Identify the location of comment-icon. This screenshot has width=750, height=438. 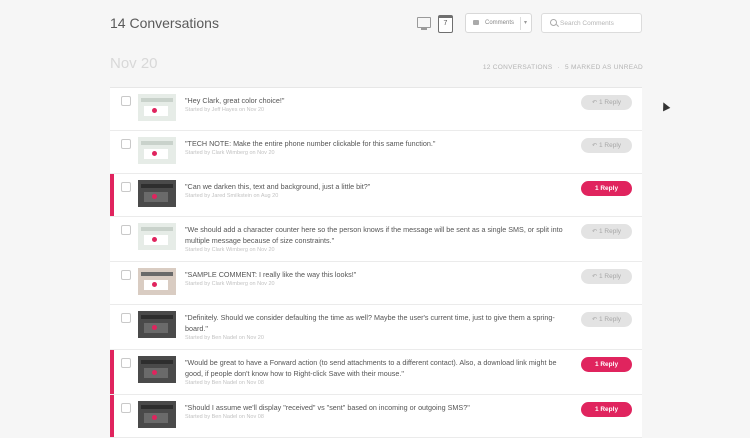
(476, 22).